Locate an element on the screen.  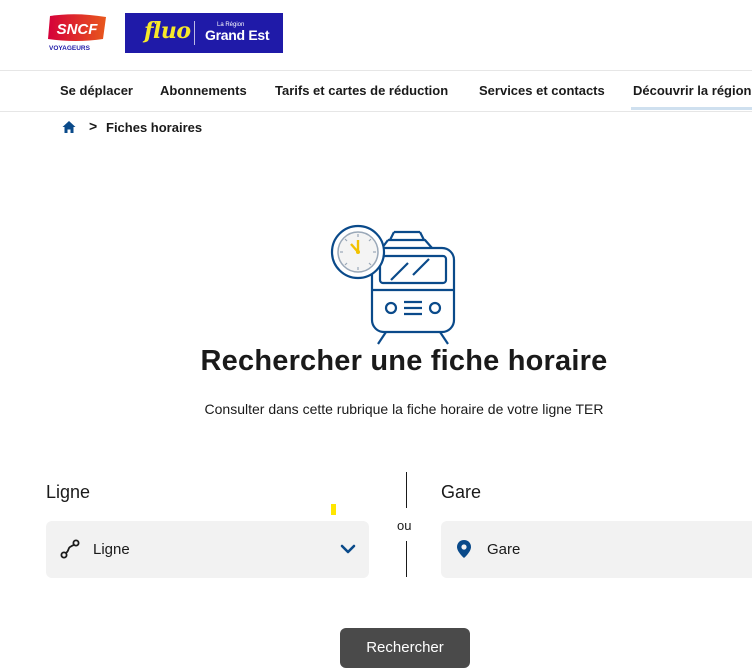
breadcrumb-current: Fiches horaires is located at coordinates (154, 127).